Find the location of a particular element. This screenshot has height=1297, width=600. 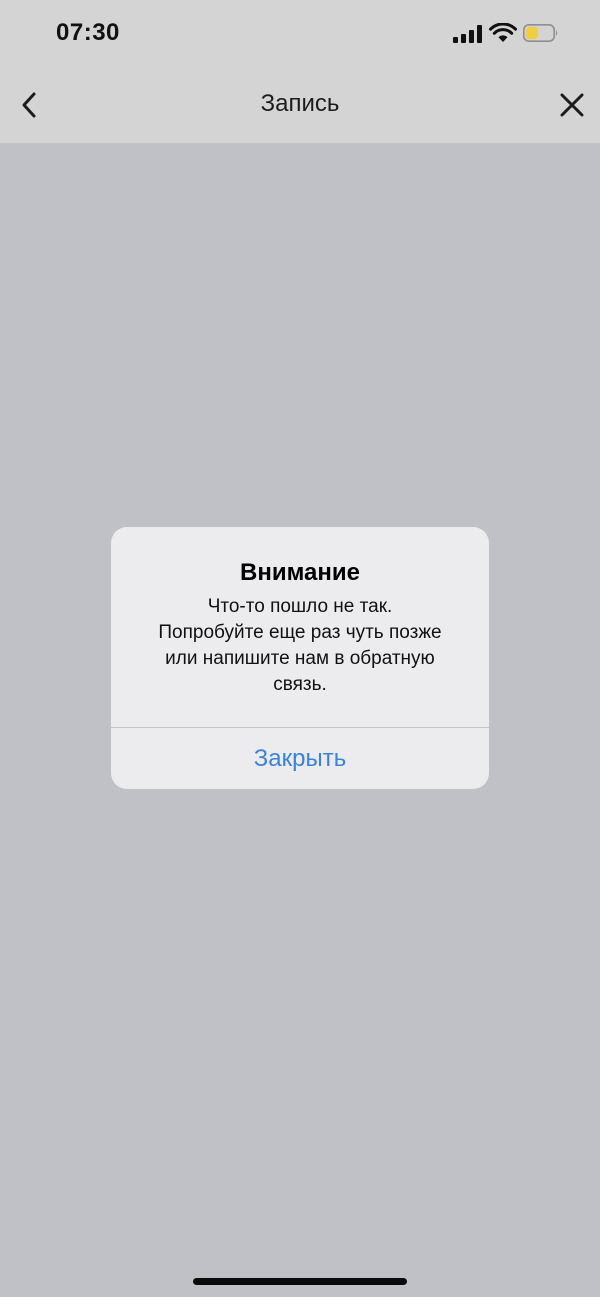

battery-icon is located at coordinates (540, 33).